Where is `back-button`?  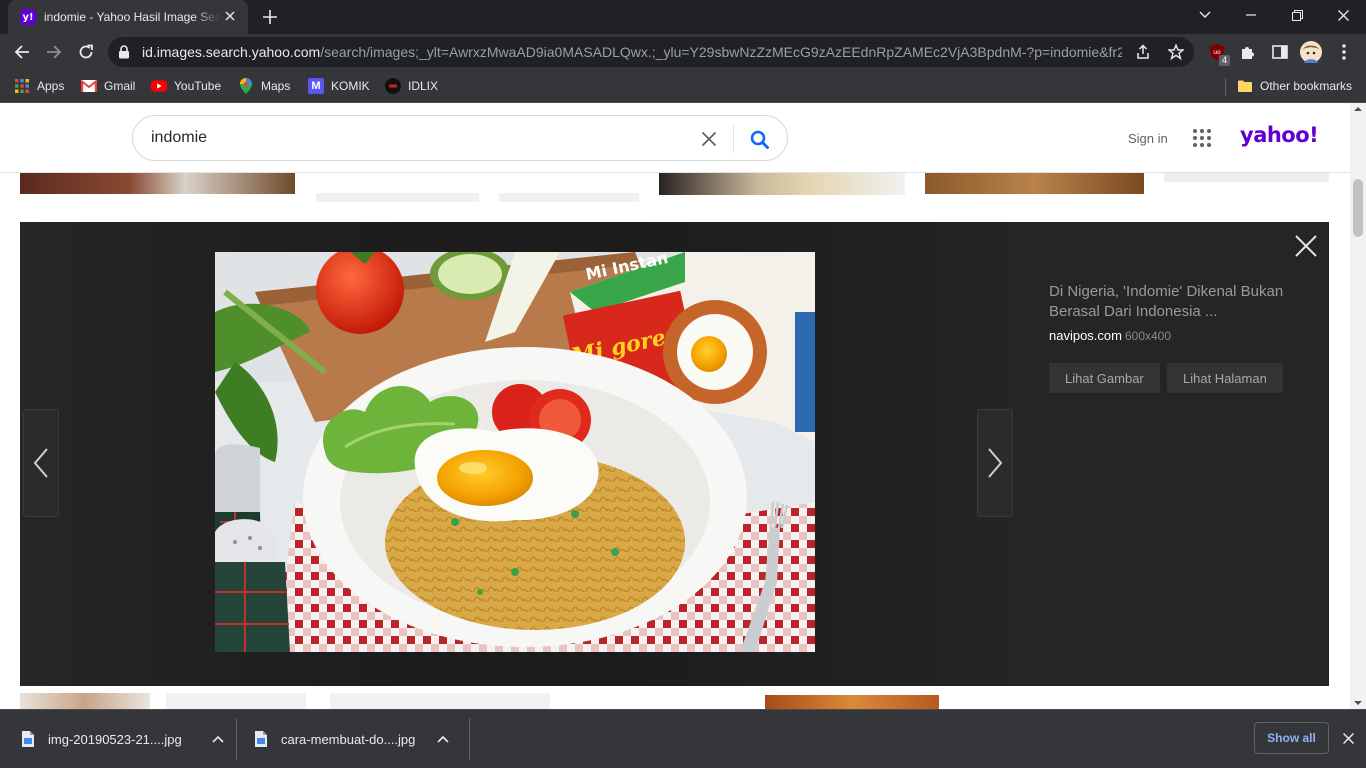 back-button is located at coordinates (22, 52).